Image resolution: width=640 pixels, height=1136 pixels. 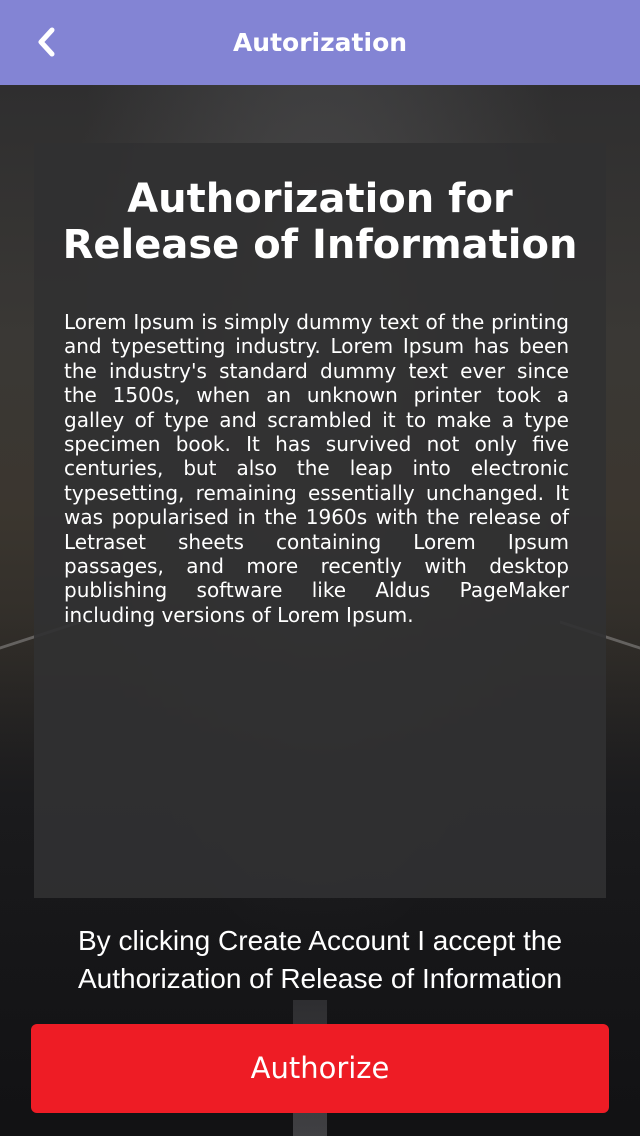 What do you see at coordinates (320, 245) in the screenshot?
I see `panel-heading-line2: Release of Information` at bounding box center [320, 245].